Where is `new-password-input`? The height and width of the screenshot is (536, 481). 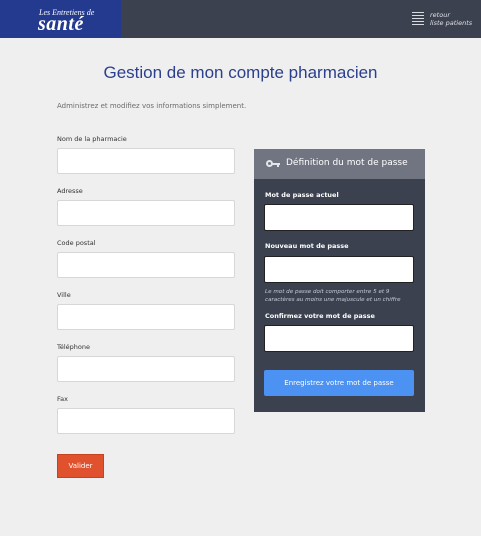
new-password-input is located at coordinates (339, 269).